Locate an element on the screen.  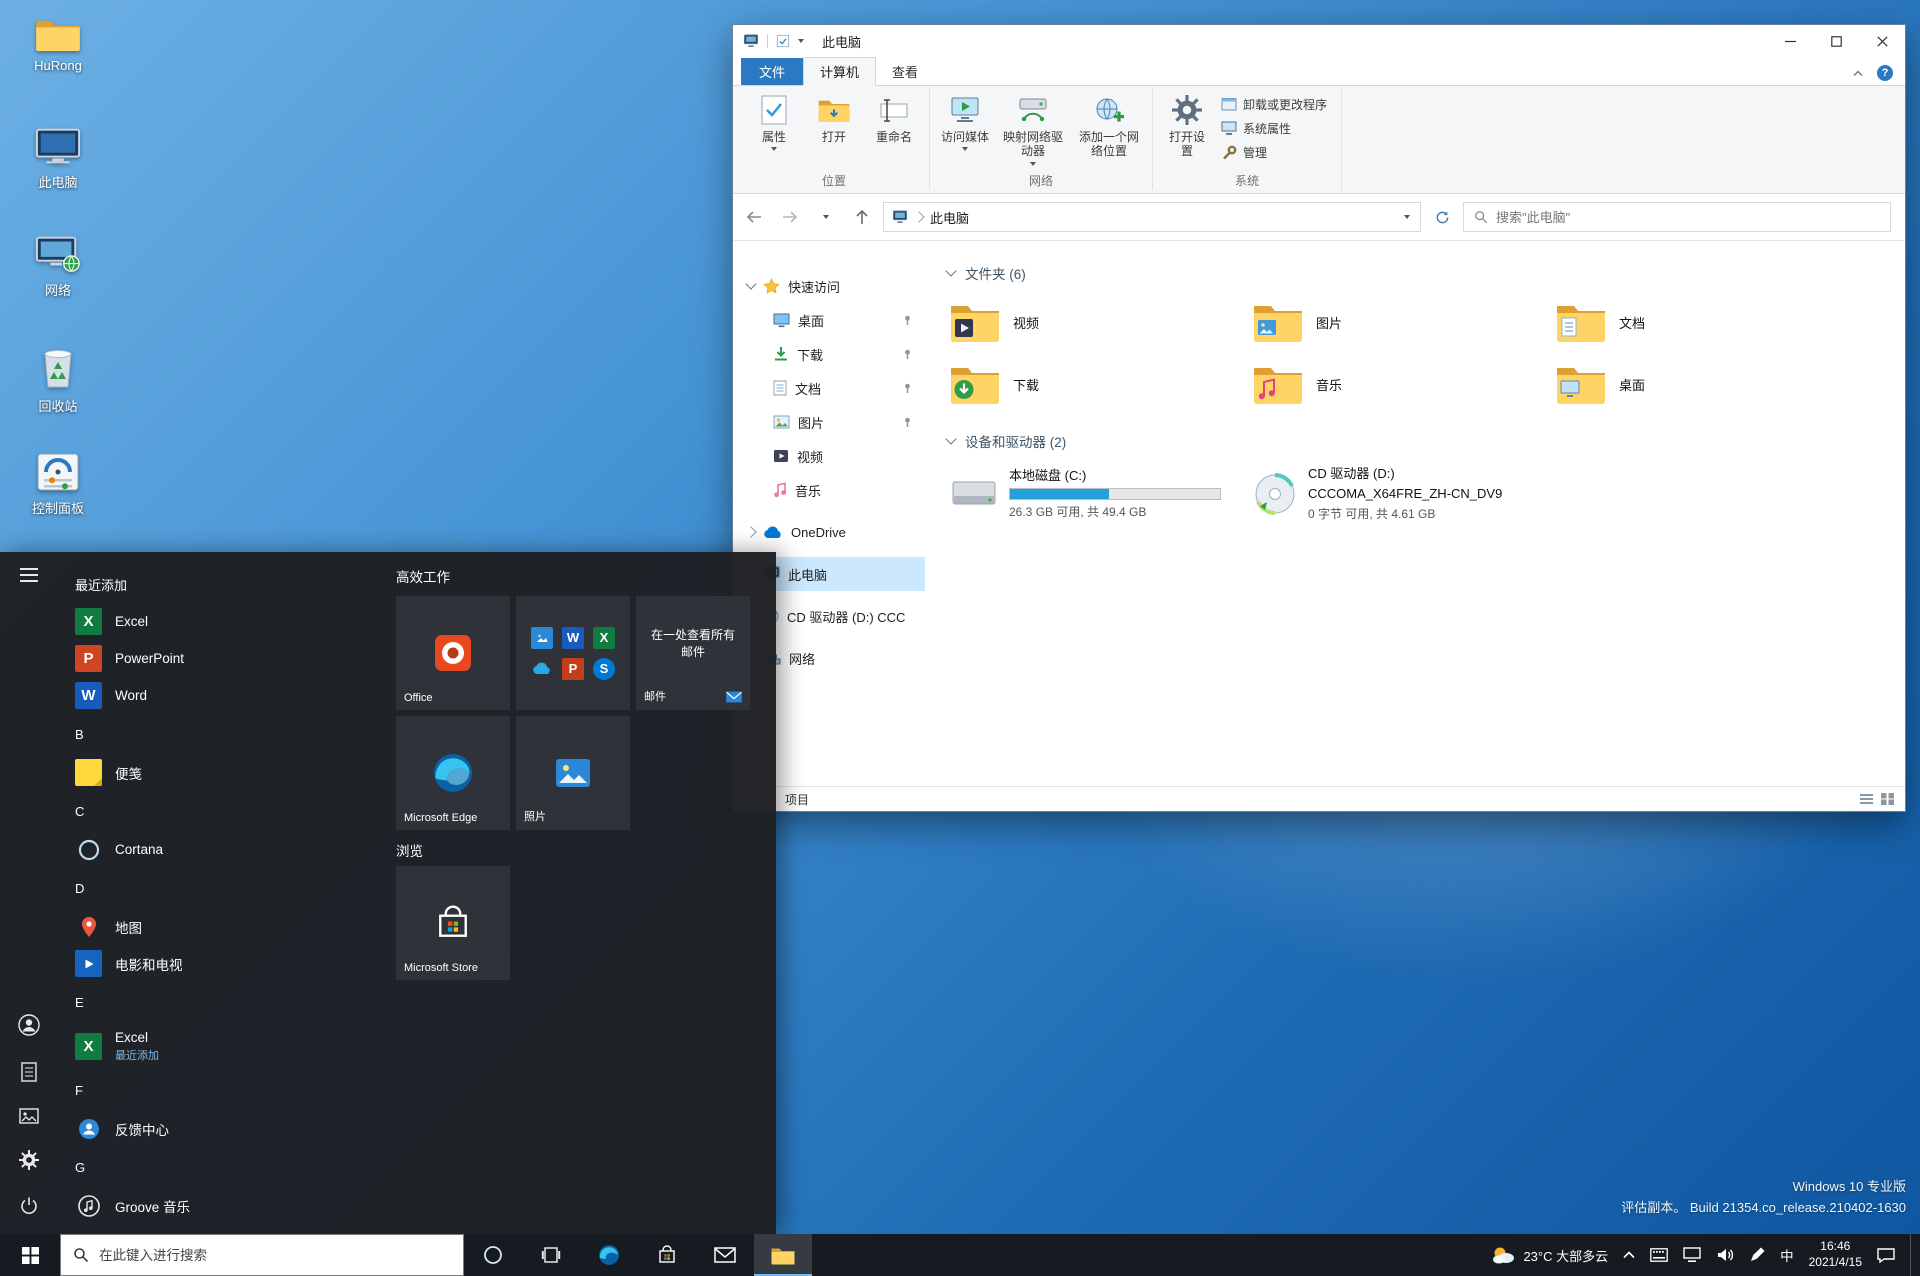
app-feedback-hub: 反馈中心 is located at coordinates (226, 1128).